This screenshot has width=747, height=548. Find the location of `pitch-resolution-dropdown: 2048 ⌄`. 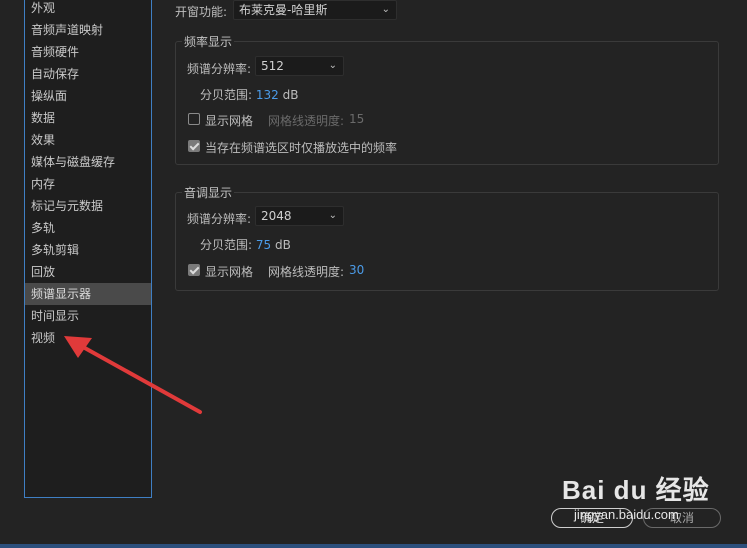

pitch-resolution-dropdown: 2048 ⌄ is located at coordinates (299, 216).